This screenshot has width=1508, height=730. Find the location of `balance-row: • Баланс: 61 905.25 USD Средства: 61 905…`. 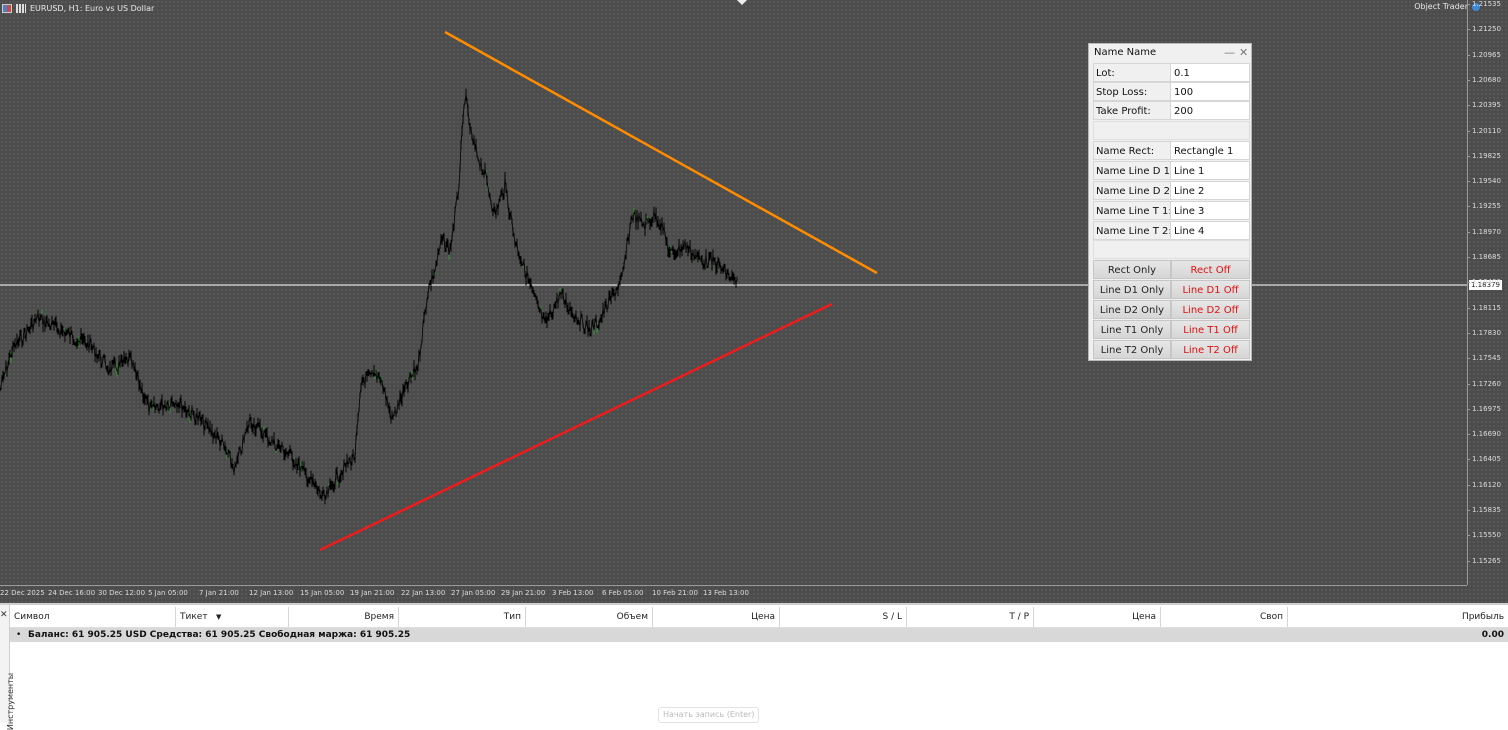

balance-row: • Баланс: 61 905.25 USD Средства: 61 905… is located at coordinates (759, 635).